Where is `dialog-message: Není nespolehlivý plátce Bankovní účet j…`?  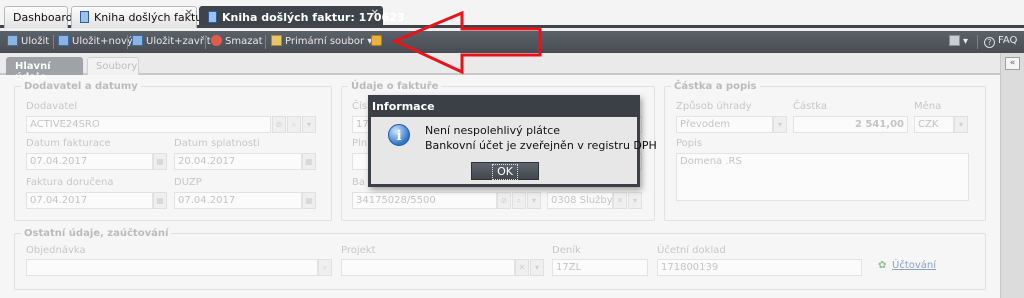
dialog-message: Není nespolehlivý plátce Bankovní účet j… is located at coordinates (541, 138).